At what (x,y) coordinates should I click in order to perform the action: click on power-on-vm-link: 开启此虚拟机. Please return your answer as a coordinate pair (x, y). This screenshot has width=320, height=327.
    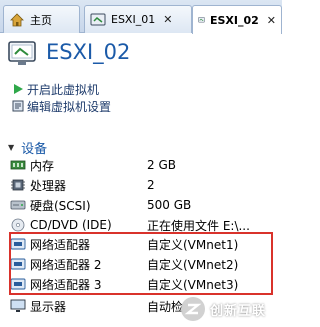
    Looking at the image, I should click on (55, 89).